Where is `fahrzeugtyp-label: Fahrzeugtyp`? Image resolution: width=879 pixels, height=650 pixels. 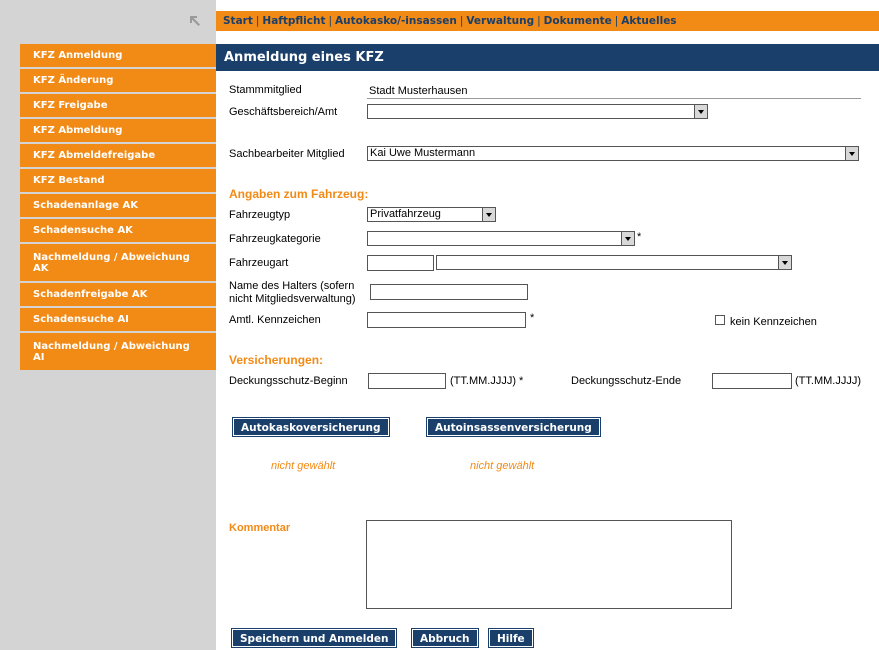 fahrzeugtyp-label: Fahrzeugtyp is located at coordinates (260, 215).